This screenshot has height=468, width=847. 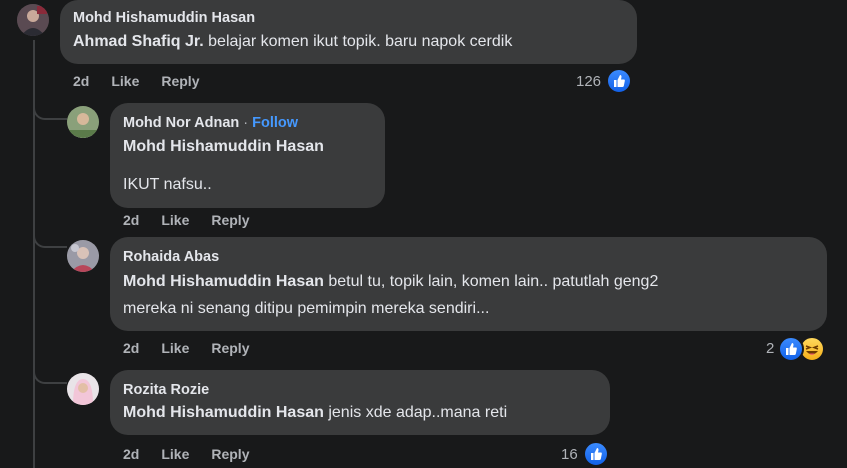 What do you see at coordinates (171, 257) in the screenshot?
I see `comment-author: Rohaida Abas` at bounding box center [171, 257].